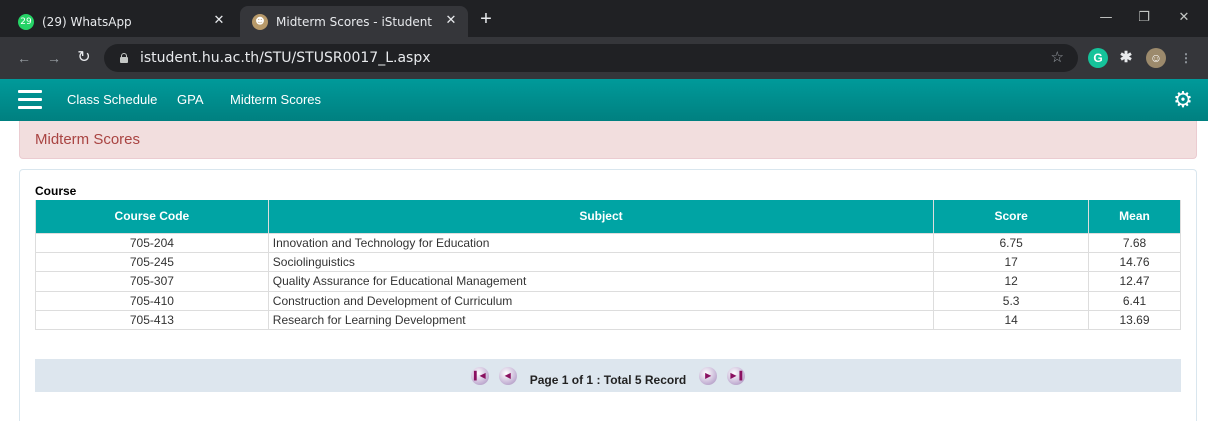 The height and width of the screenshot is (421, 1208). What do you see at coordinates (486, 19) in the screenshot?
I see `new-tab-button: +` at bounding box center [486, 19].